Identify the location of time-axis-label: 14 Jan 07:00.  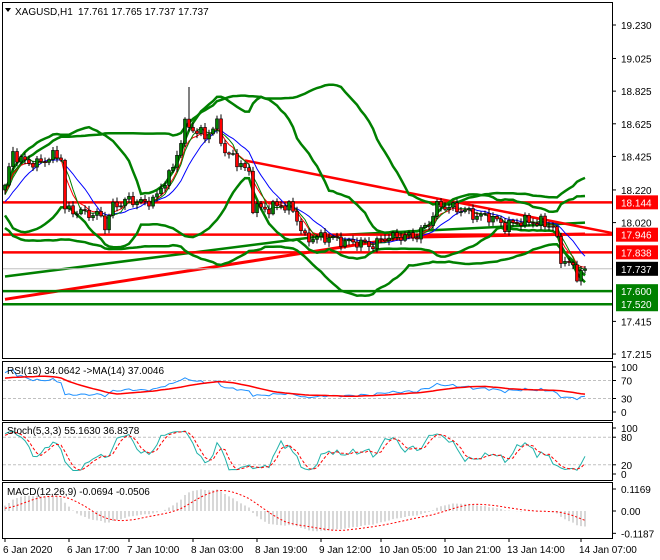
(608, 550).